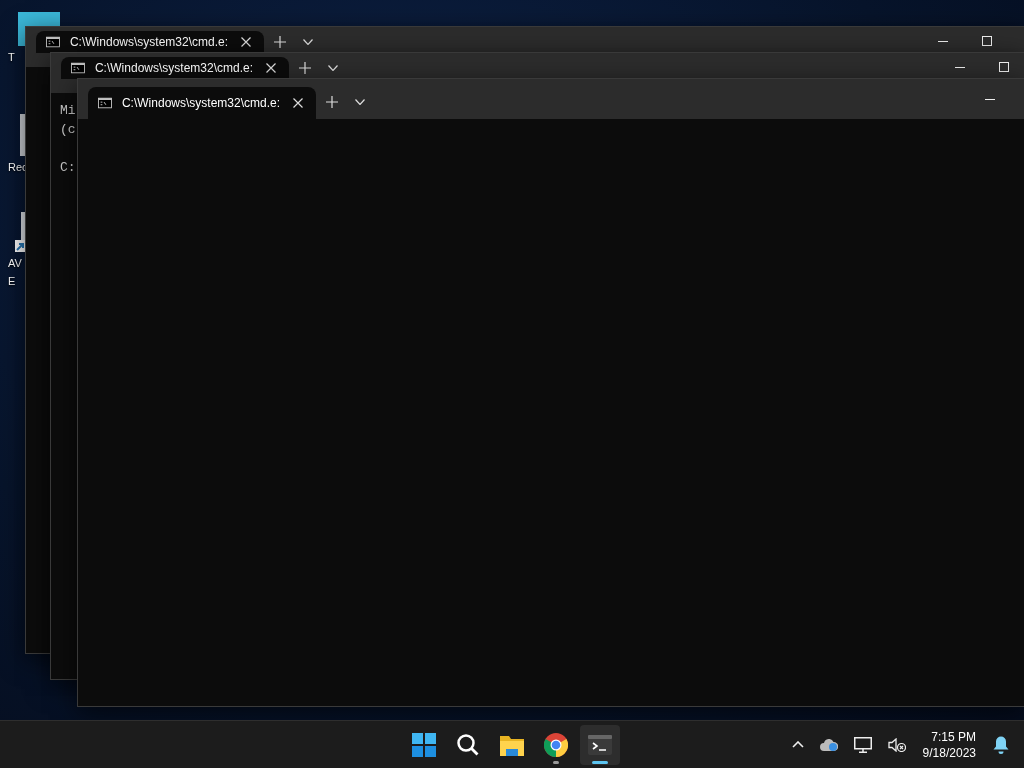 The width and height of the screenshot is (1024, 768). I want to click on console-text: (c, so click(68, 130).